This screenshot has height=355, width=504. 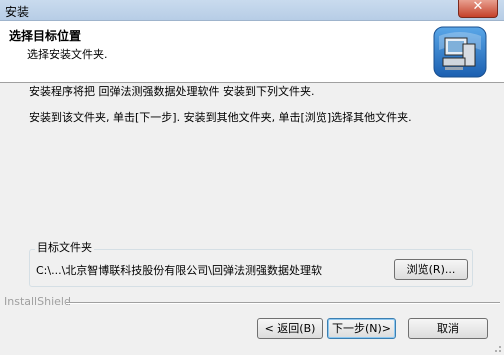 What do you see at coordinates (283, 303) in the screenshot?
I see `footer-divider` at bounding box center [283, 303].